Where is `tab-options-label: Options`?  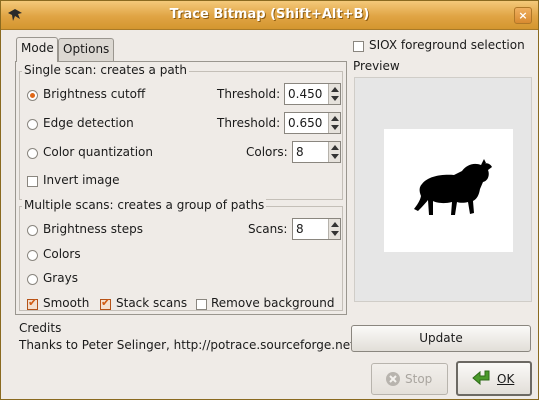 tab-options-label: Options is located at coordinates (86, 49).